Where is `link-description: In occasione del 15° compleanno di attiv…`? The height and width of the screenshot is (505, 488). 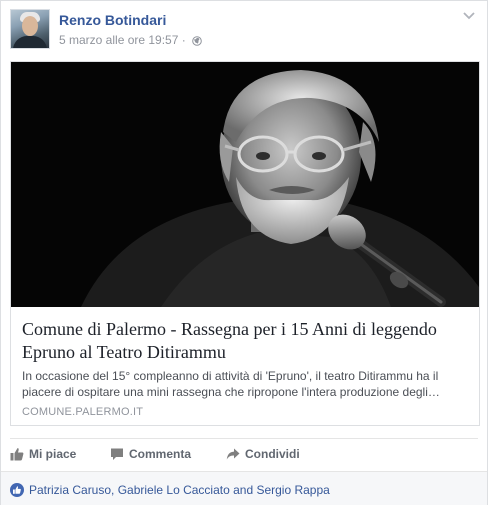
link-description: In occasione del 15° compleanno di attiv… is located at coordinates (245, 384).